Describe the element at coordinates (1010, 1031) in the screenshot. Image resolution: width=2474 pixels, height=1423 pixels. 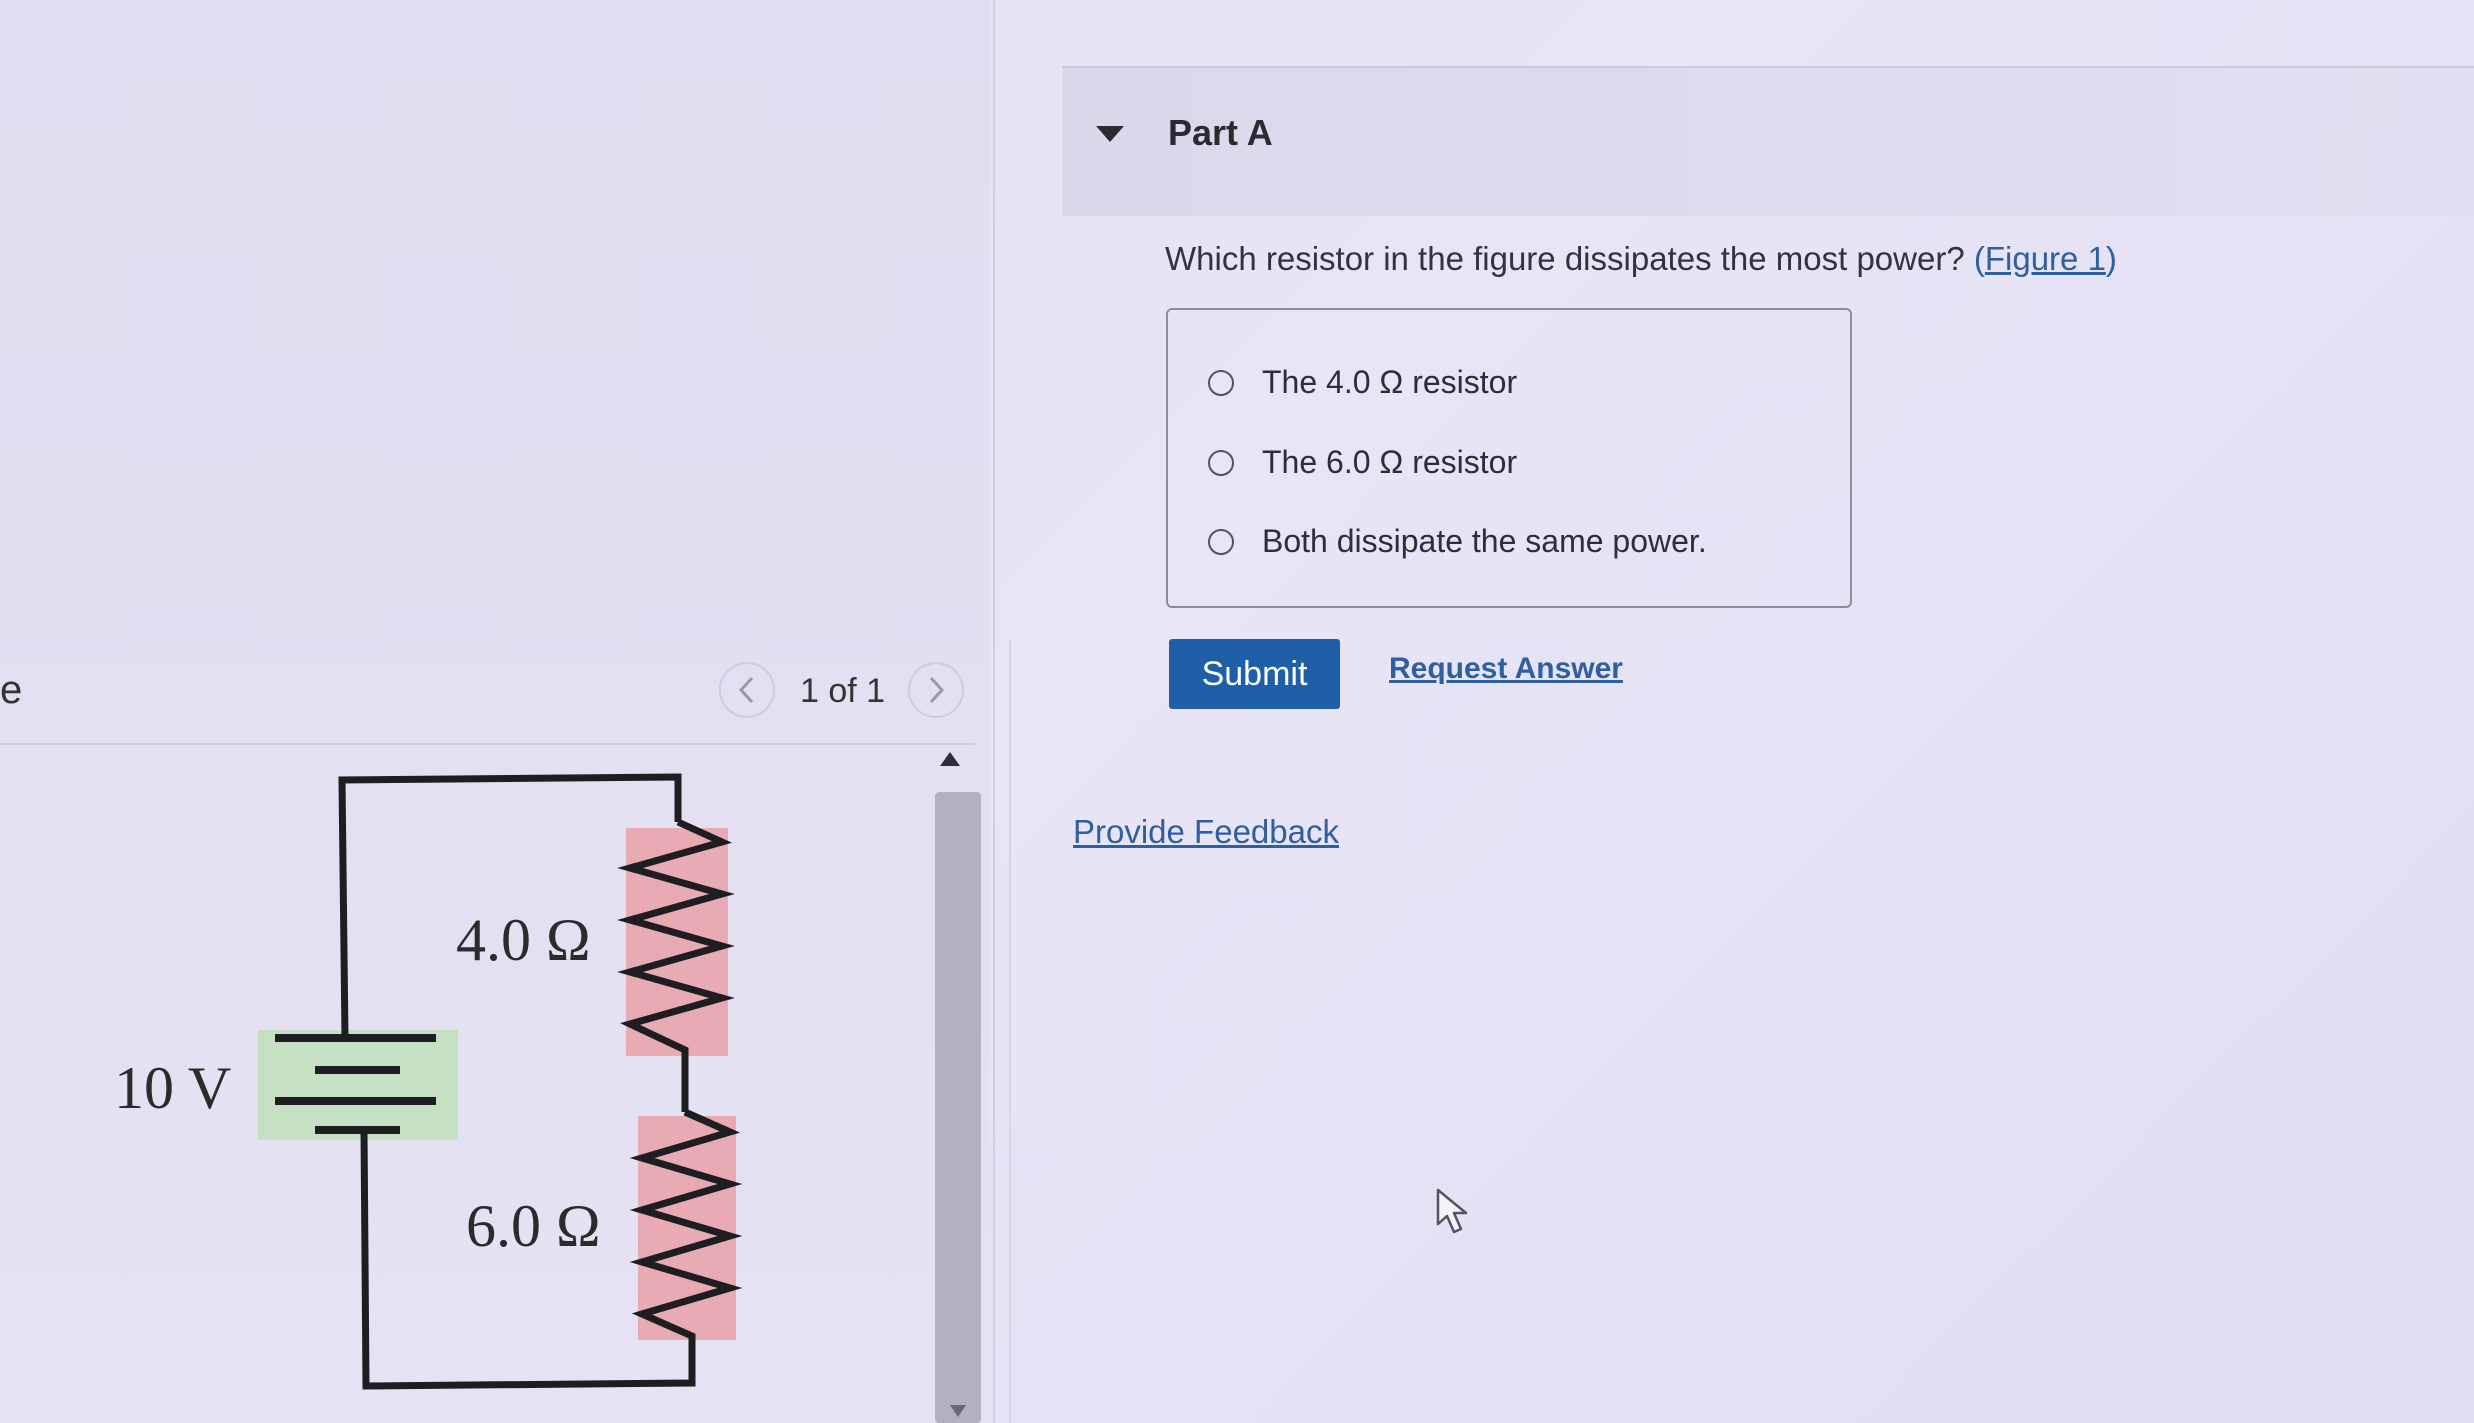
I see `pane-divider-inner` at that location.